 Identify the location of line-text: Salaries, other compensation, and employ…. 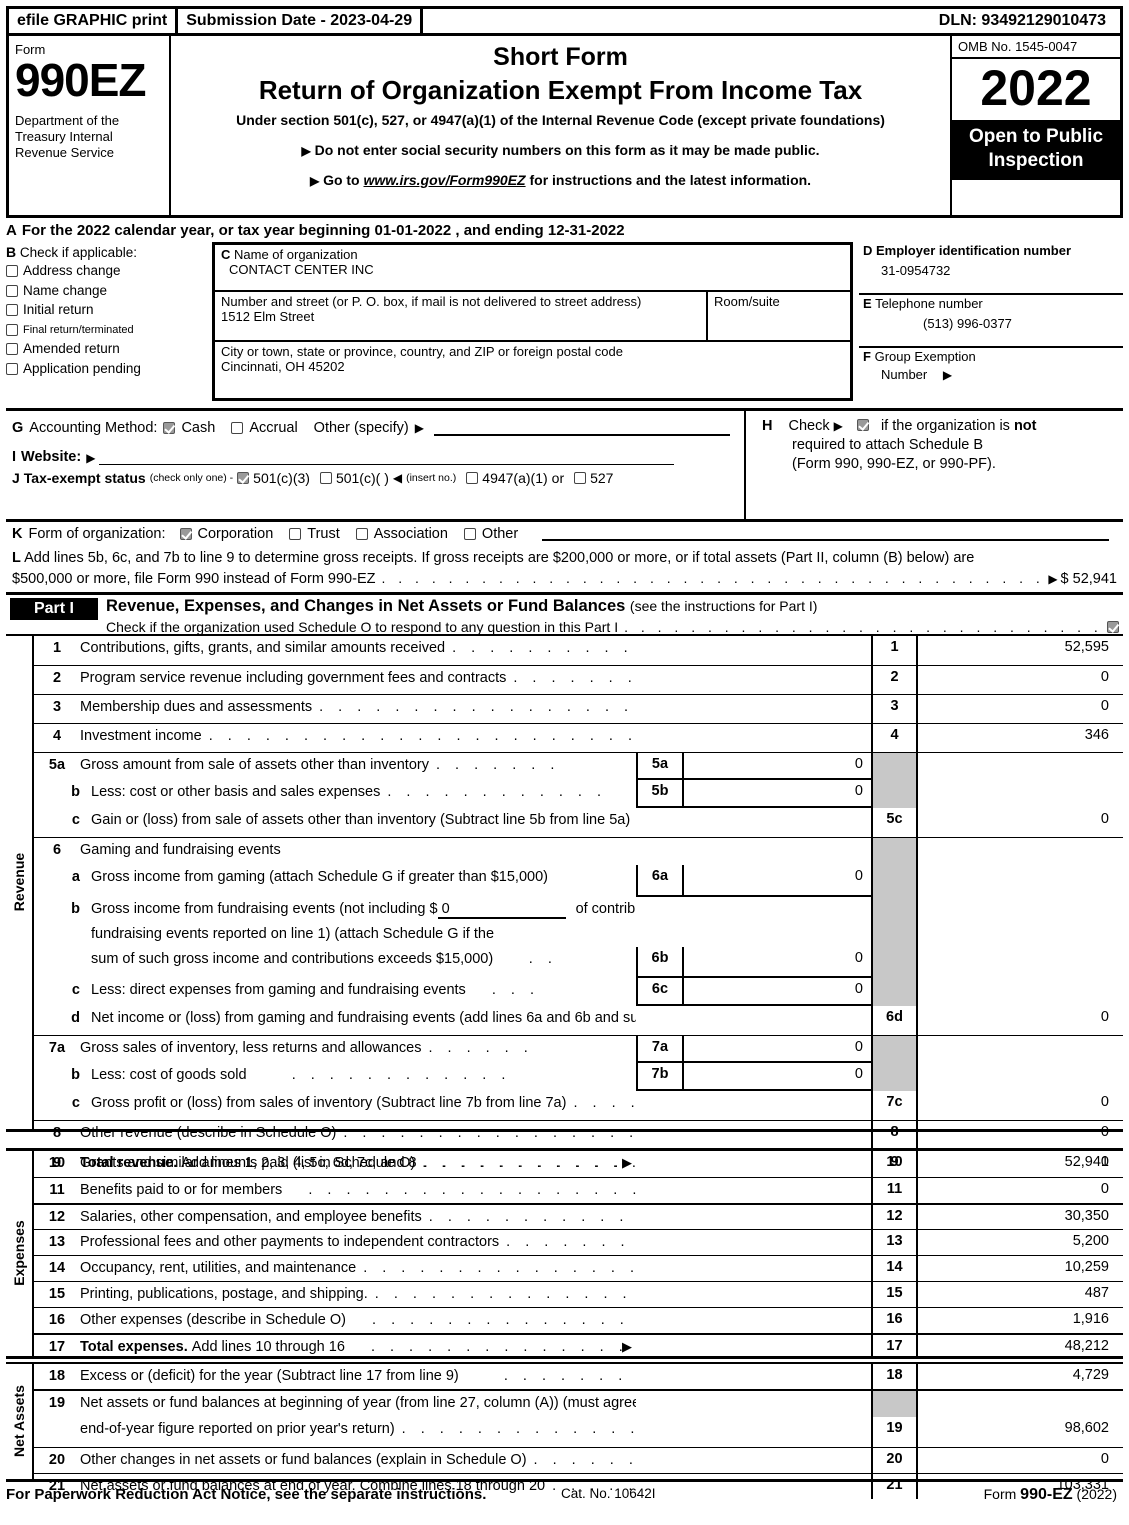
(358, 1217).